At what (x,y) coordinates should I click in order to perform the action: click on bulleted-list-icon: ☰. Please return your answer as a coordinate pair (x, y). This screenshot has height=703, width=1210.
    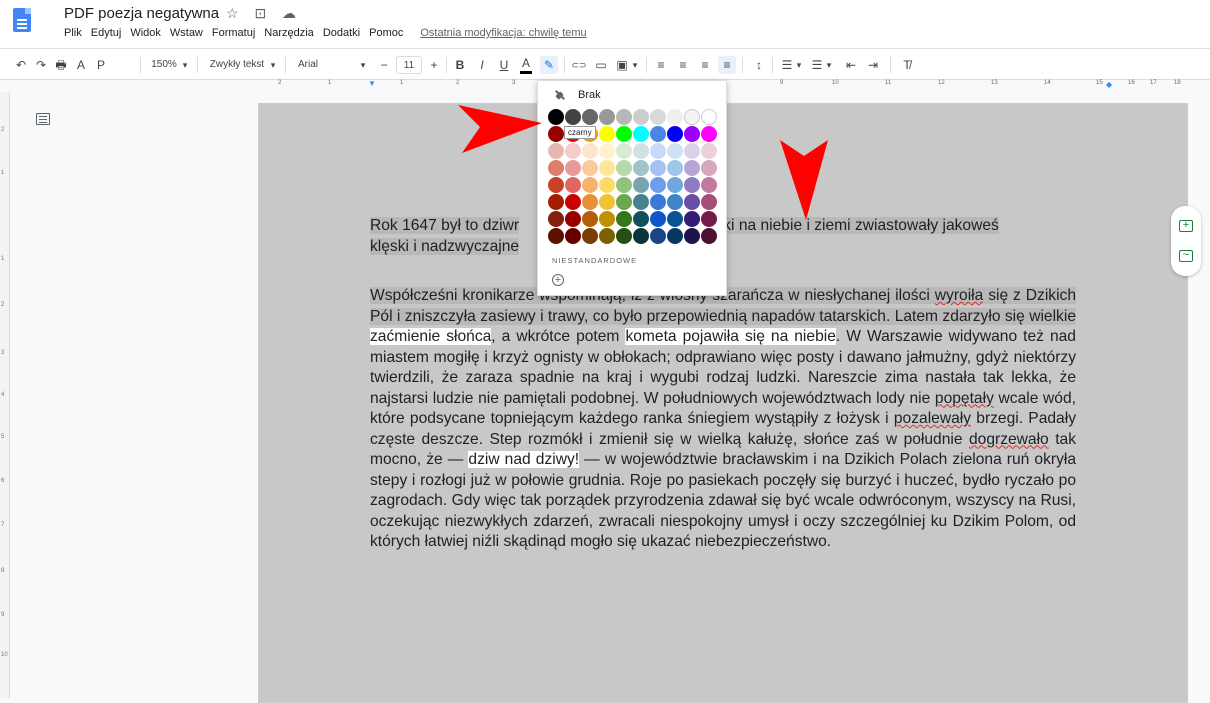
    Looking at the image, I should click on (817, 65).